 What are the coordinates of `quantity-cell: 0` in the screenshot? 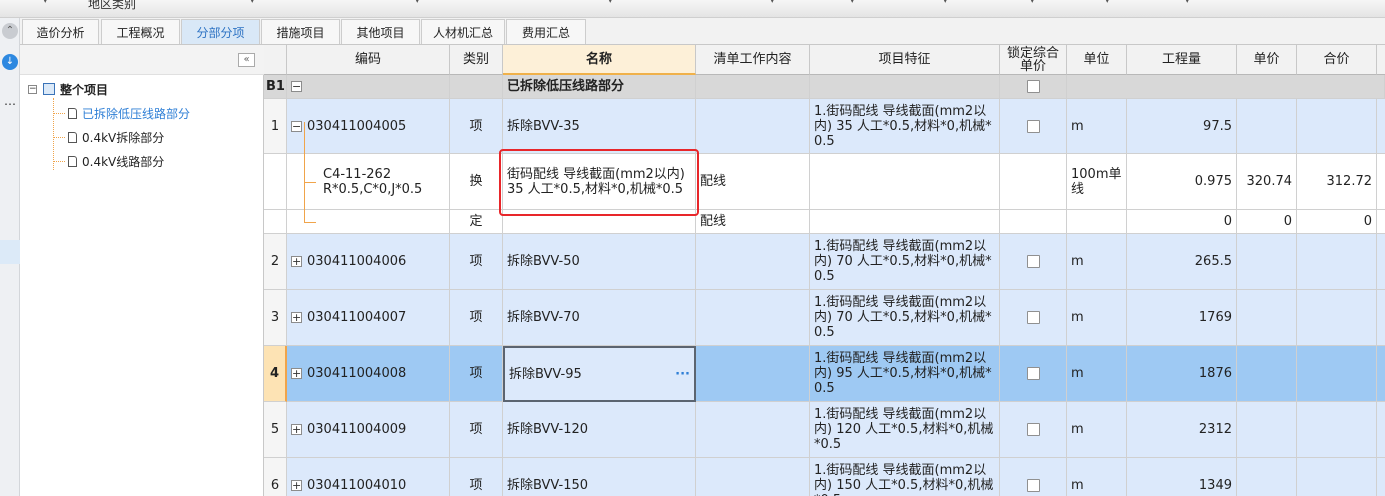 It's located at (1182, 222).